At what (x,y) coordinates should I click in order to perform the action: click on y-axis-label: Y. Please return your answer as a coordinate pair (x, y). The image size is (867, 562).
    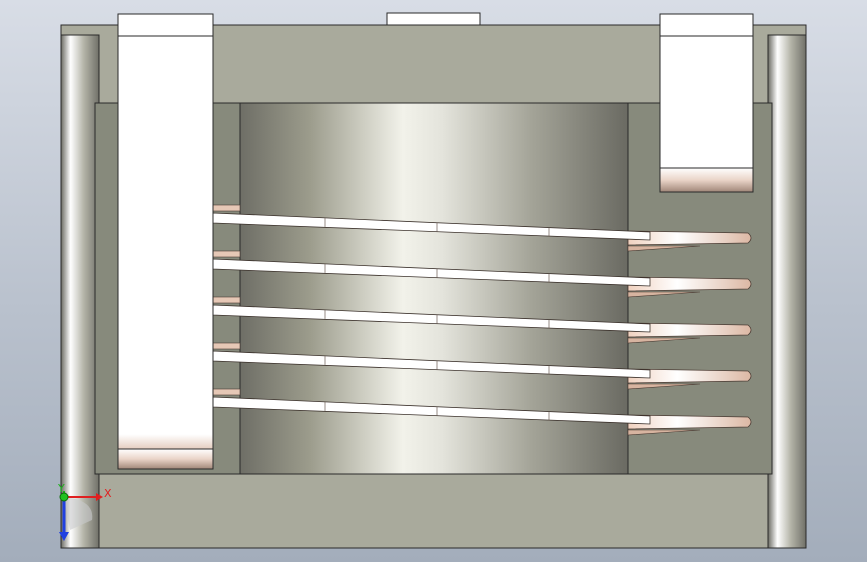
    Looking at the image, I should click on (61, 488).